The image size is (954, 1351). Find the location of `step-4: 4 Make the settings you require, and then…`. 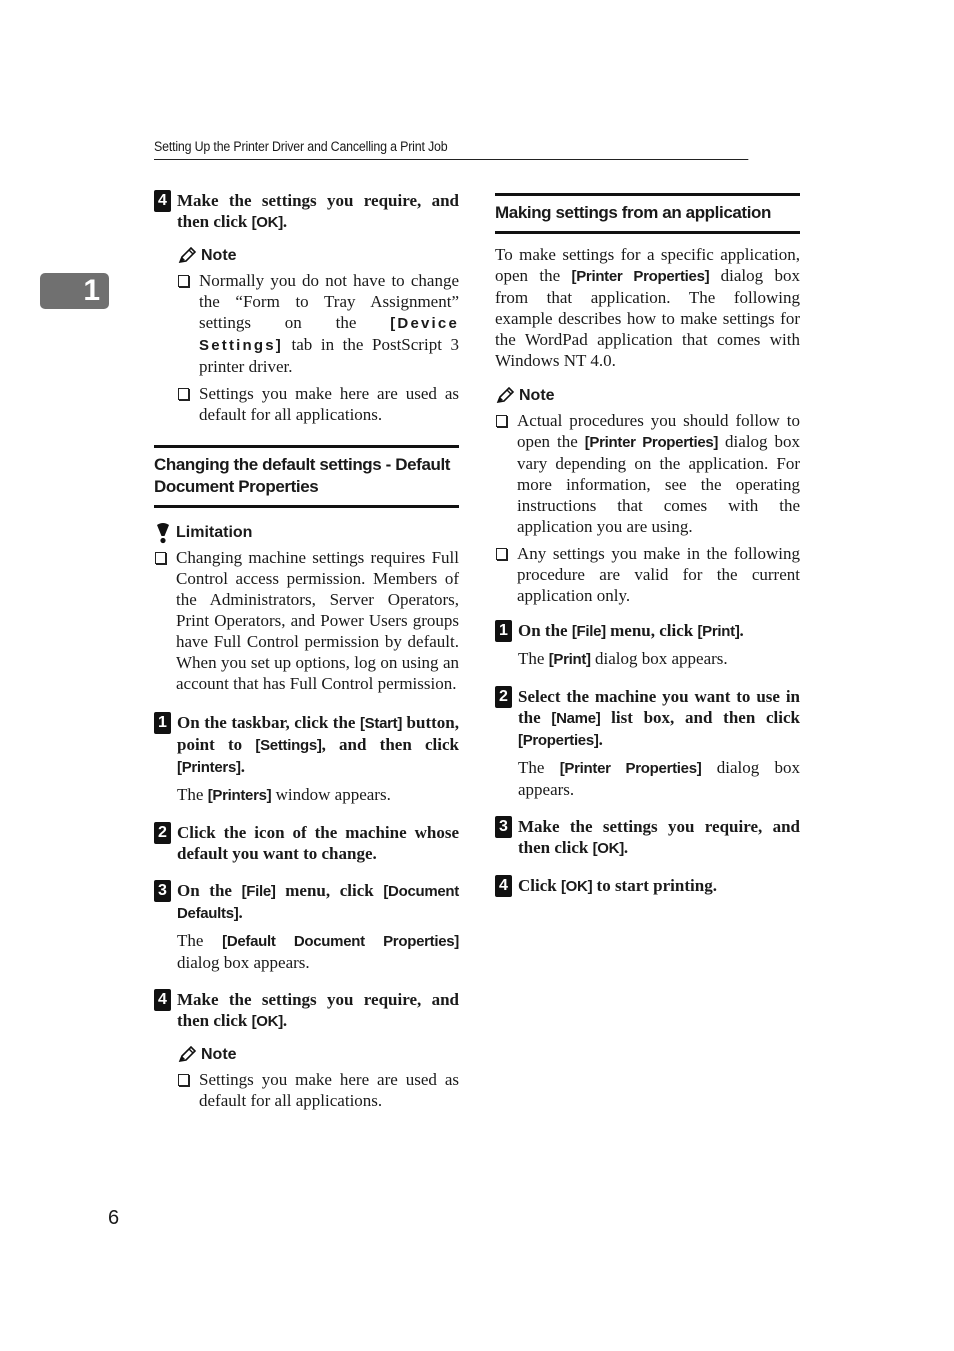

step-4: 4 Make the settings you require, and then… is located at coordinates (306, 1010).